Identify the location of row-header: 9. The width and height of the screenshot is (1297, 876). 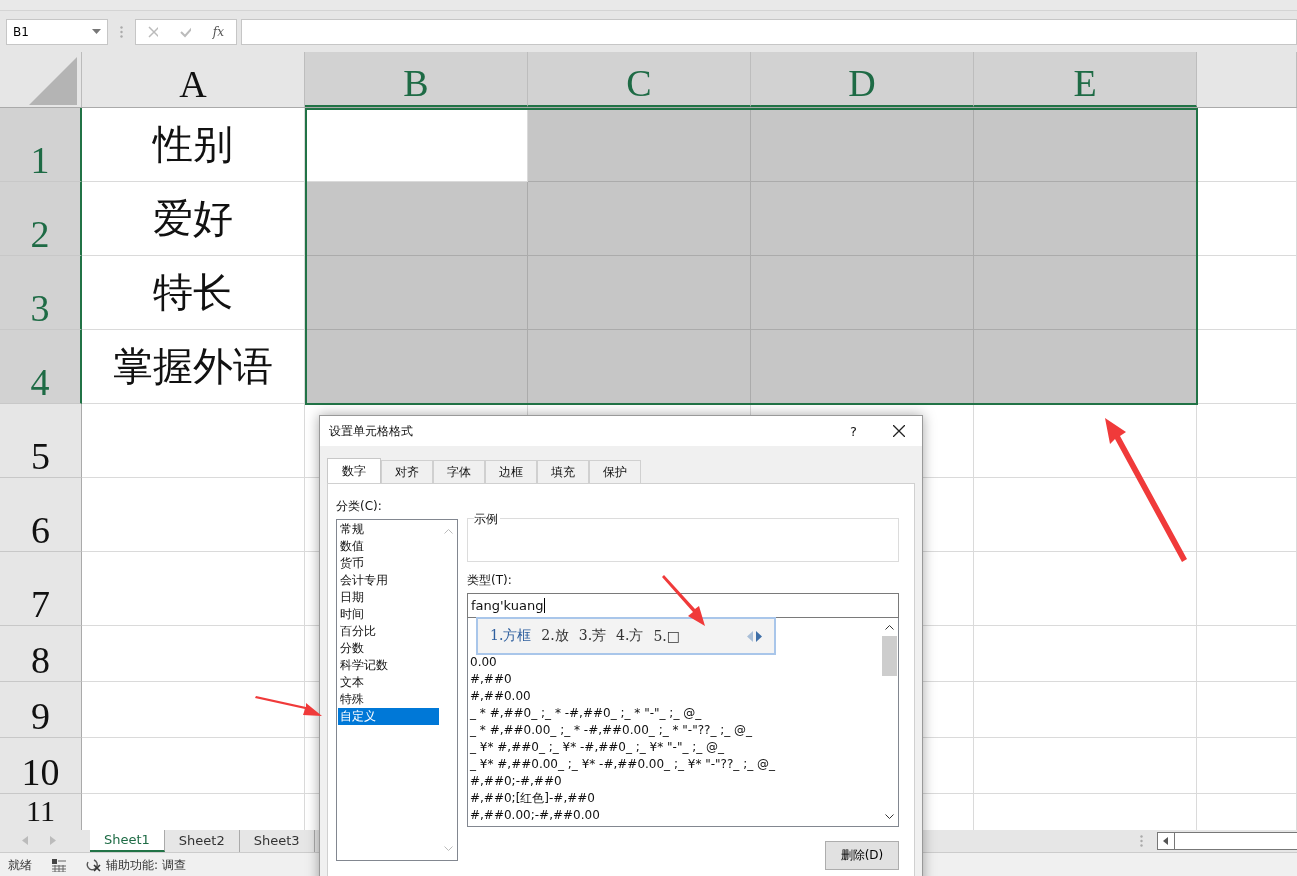
(41, 710).